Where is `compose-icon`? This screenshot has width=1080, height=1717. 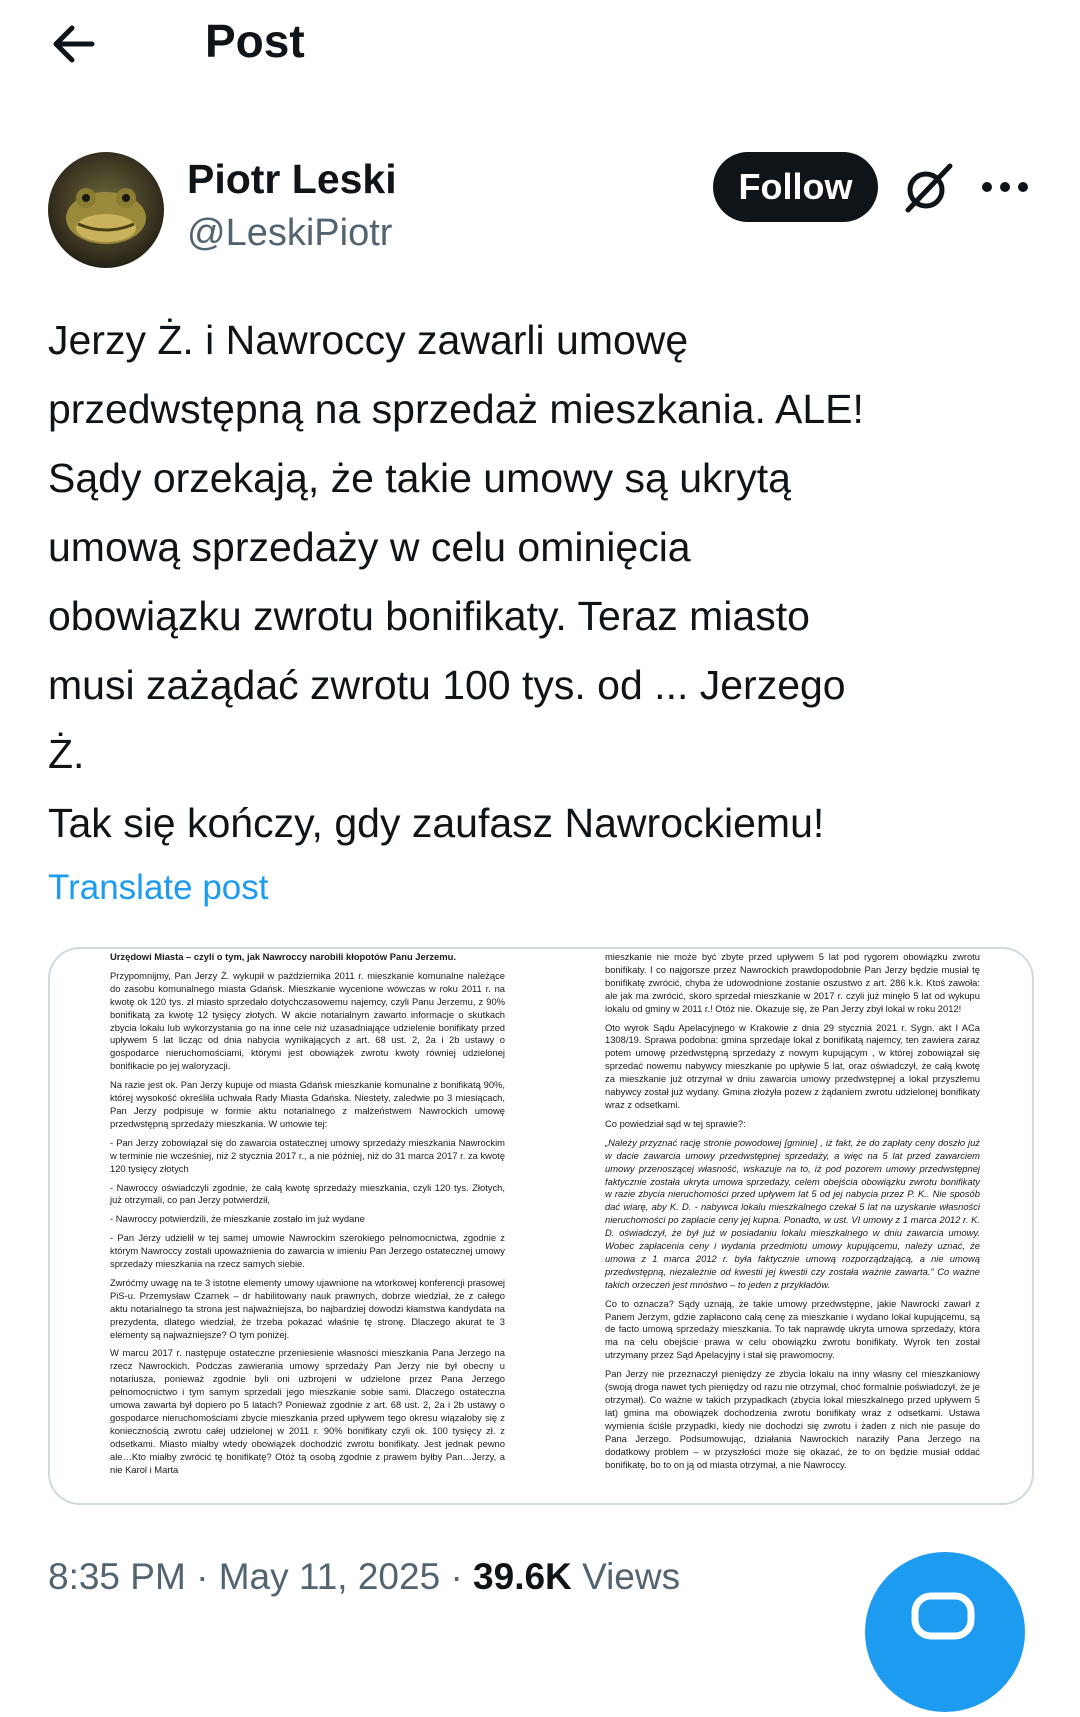 compose-icon is located at coordinates (943, 1616).